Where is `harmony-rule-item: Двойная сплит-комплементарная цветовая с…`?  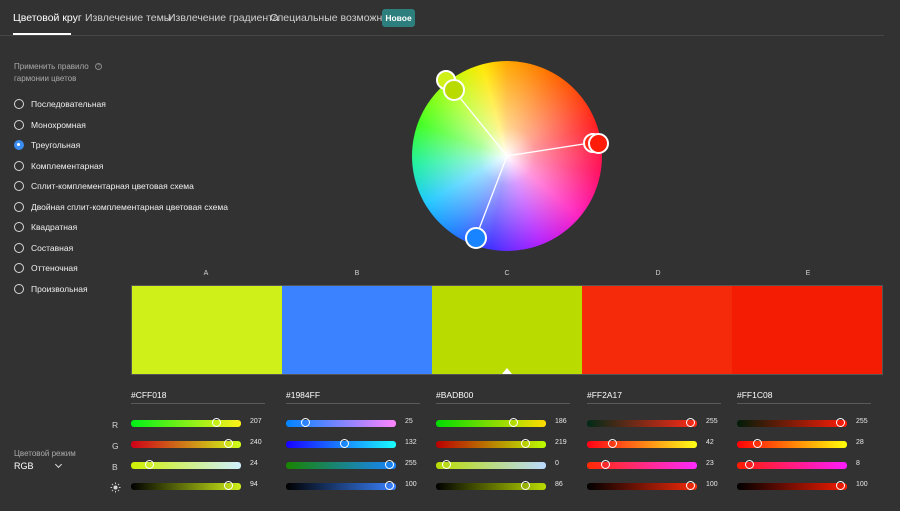
harmony-rule-item: Двойная сплит-комплементарная цветовая с… is located at coordinates (121, 207).